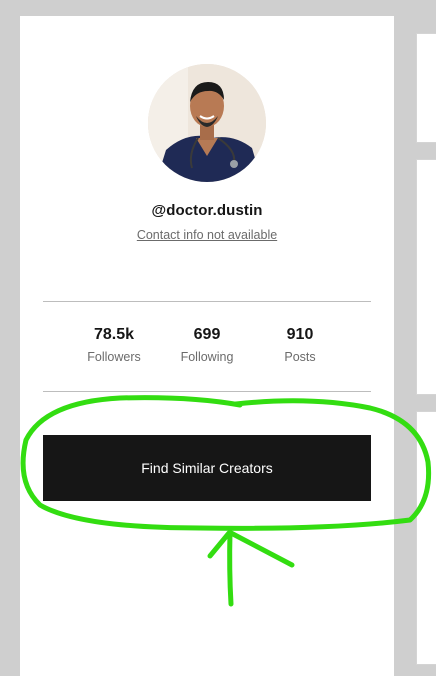 The height and width of the screenshot is (676, 436). Describe the element at coordinates (207, 357) in the screenshot. I see `following-label: Following` at that location.